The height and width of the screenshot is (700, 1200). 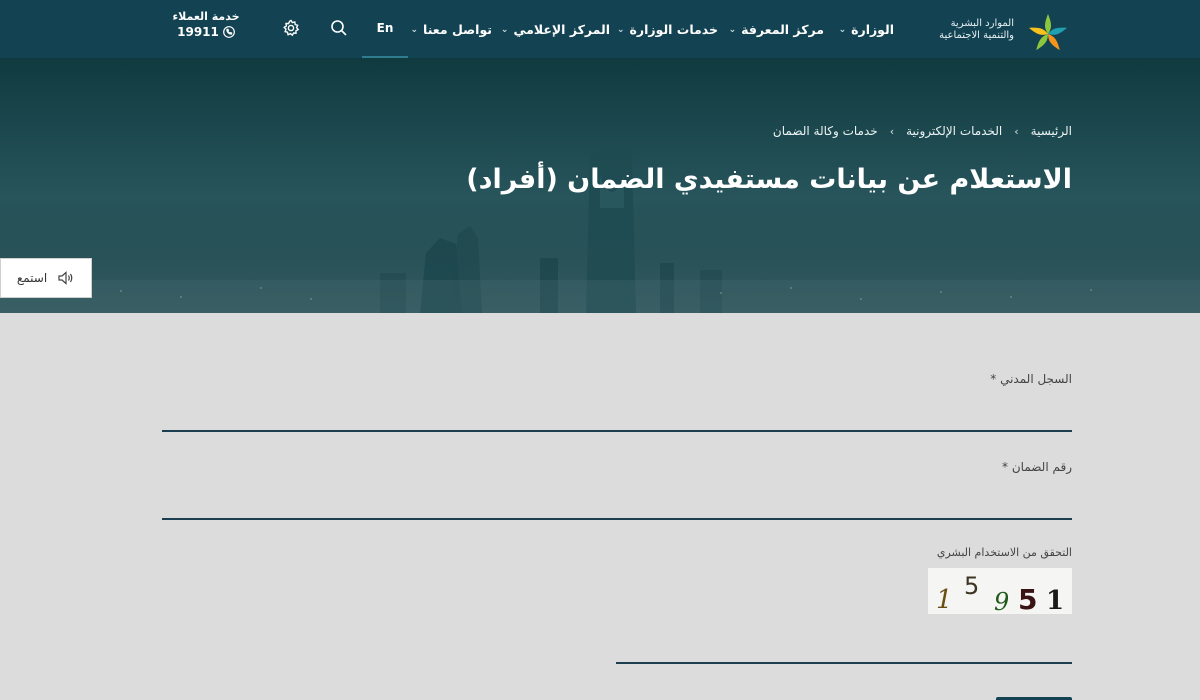 What do you see at coordinates (825, 131) in the screenshot?
I see `breadcrumb-current: خدمات وكالة الضمان` at bounding box center [825, 131].